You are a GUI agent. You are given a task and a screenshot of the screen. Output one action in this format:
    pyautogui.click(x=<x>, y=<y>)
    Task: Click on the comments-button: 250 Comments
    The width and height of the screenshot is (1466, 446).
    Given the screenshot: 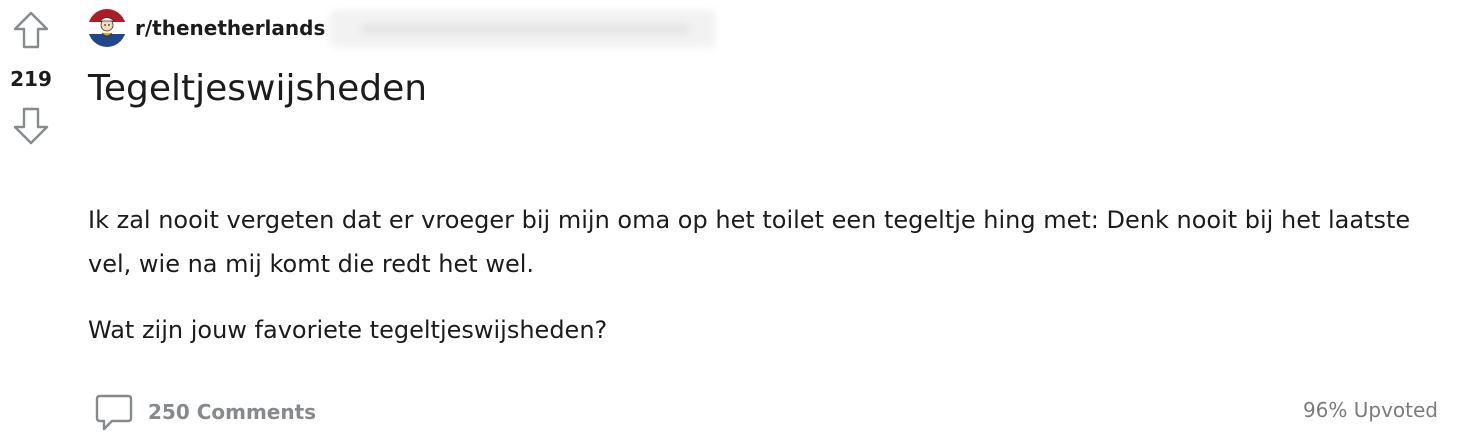 What is the action you would take?
    pyautogui.click(x=205, y=412)
    